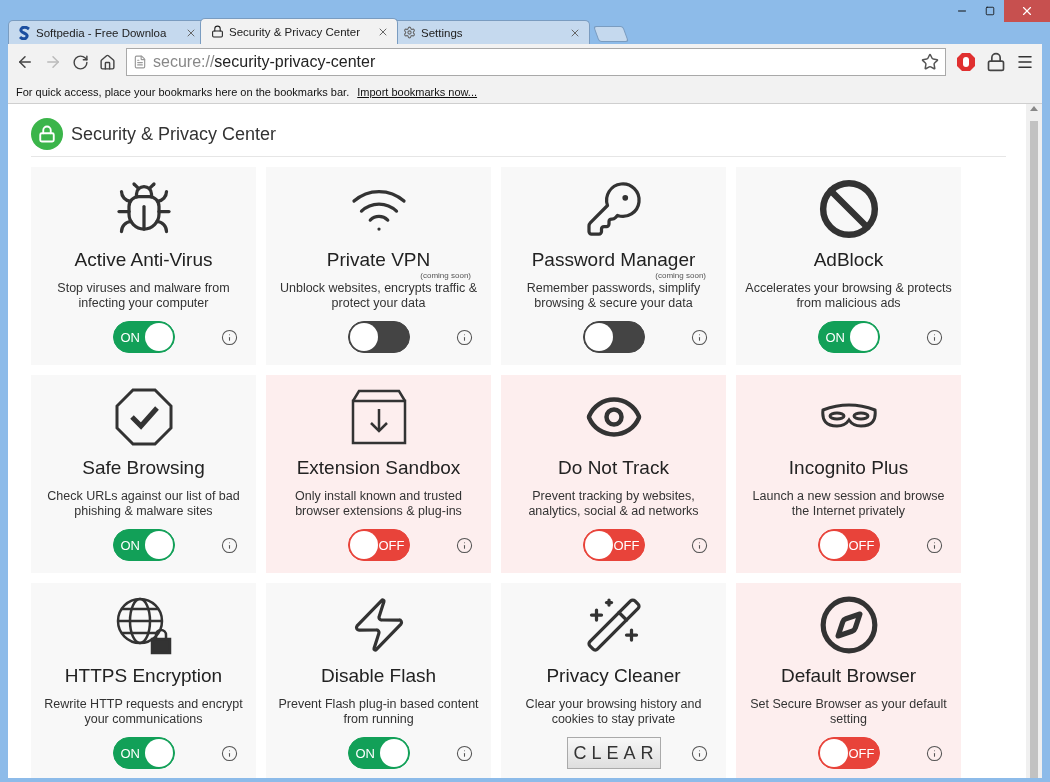 The width and height of the screenshot is (1050, 782). Describe the element at coordinates (174, 134) in the screenshot. I see `page-title: Security & Privacy Center` at that location.